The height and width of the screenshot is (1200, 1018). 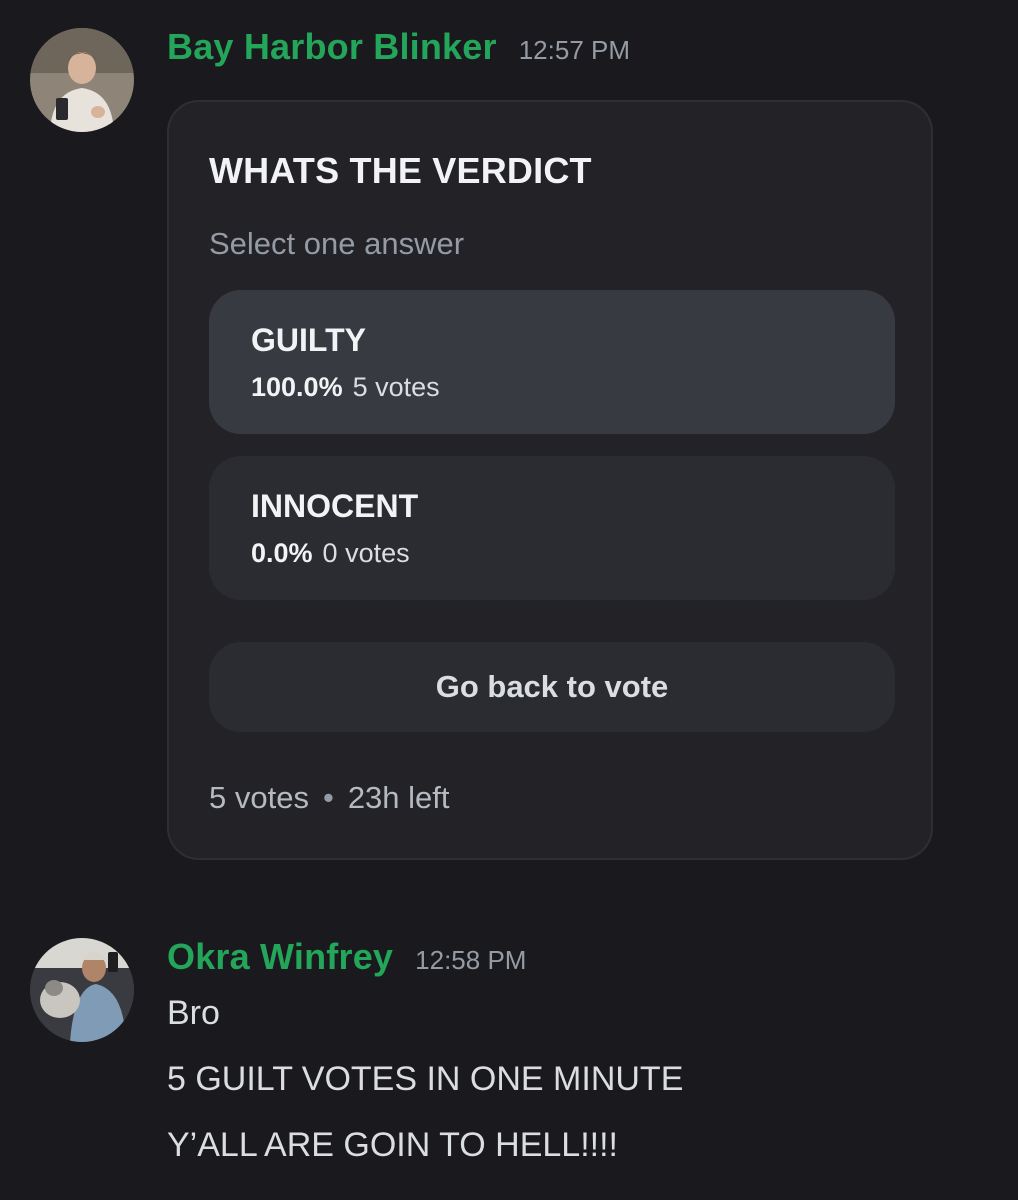 What do you see at coordinates (193, 1013) in the screenshot?
I see `message-line: Bro` at bounding box center [193, 1013].